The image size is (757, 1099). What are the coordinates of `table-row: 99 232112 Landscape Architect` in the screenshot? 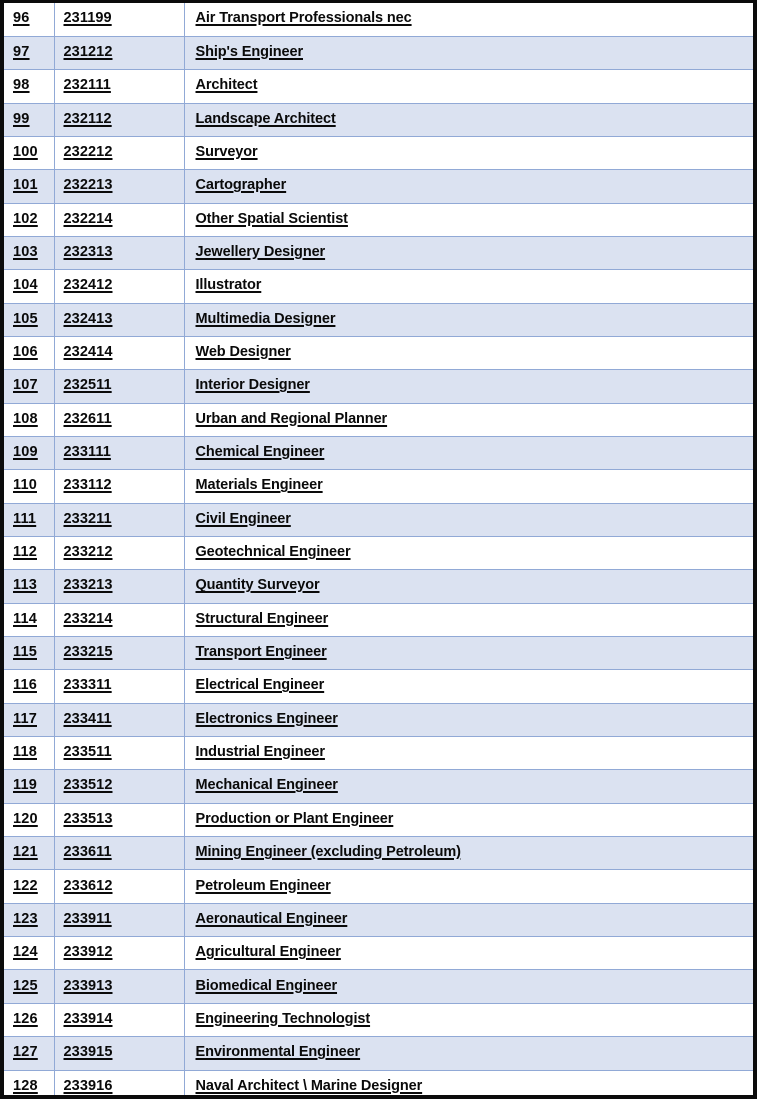 It's located at (378, 120).